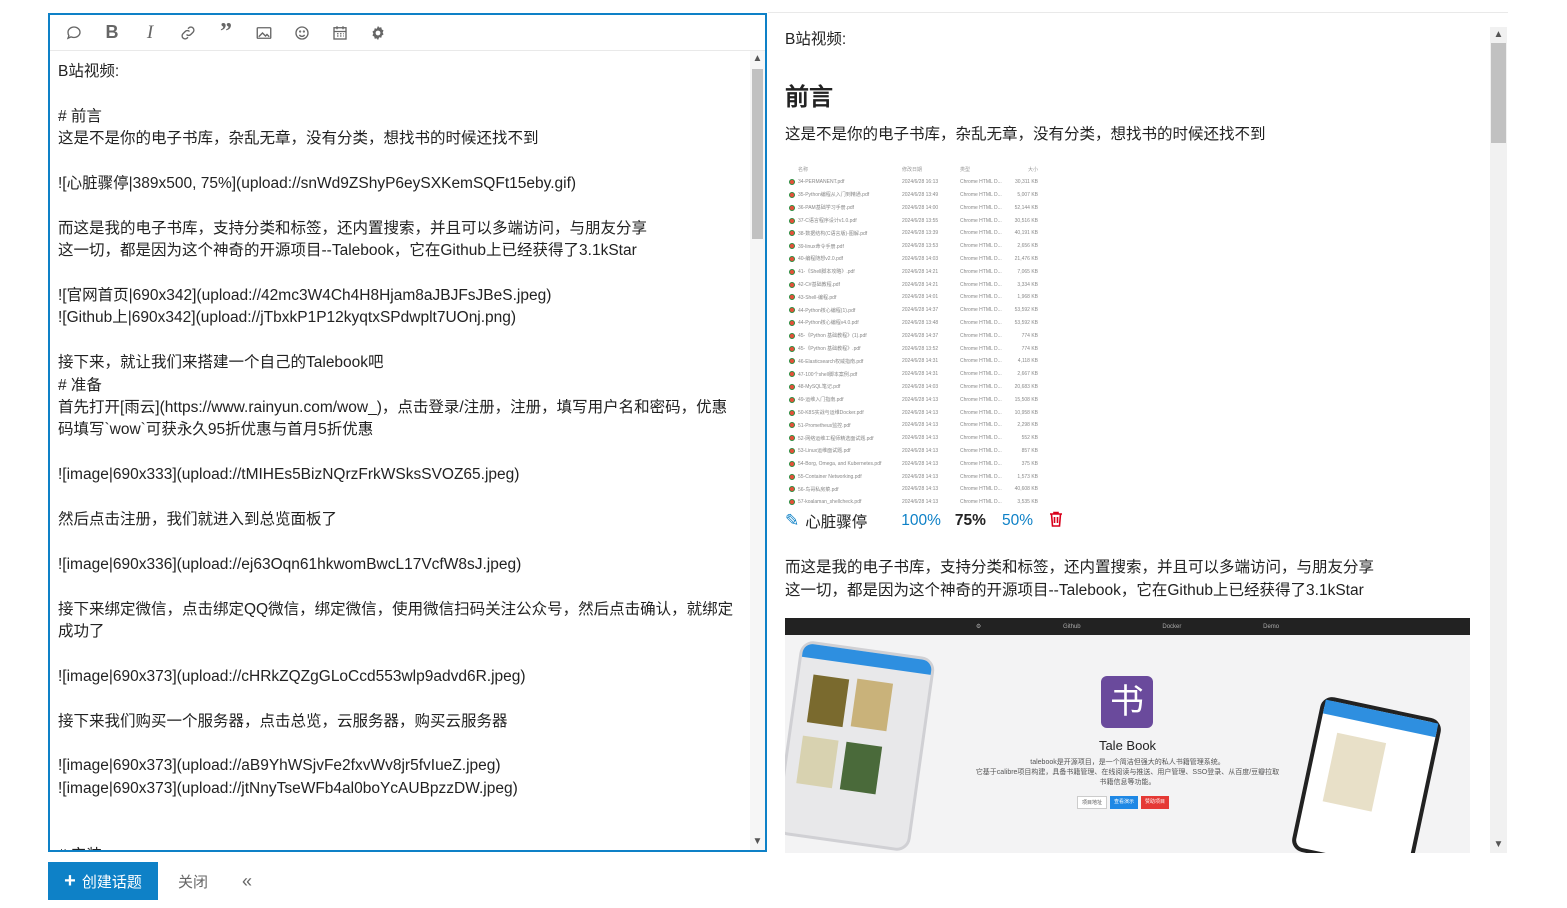 This screenshot has width=1567, height=908. Describe the element at coordinates (188, 33) in the screenshot. I see `link-icon` at that location.